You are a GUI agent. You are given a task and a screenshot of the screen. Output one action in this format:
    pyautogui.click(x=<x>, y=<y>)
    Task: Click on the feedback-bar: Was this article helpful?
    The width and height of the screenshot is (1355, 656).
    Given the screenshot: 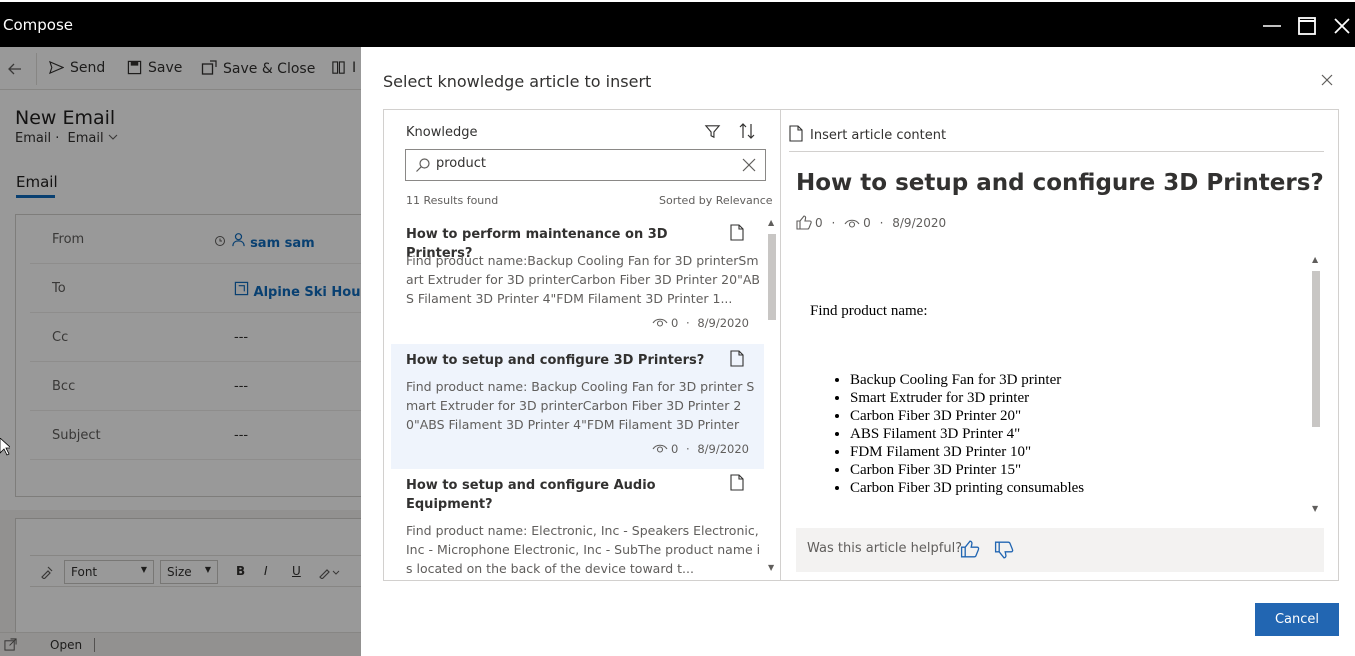 What is the action you would take?
    pyautogui.click(x=1060, y=550)
    